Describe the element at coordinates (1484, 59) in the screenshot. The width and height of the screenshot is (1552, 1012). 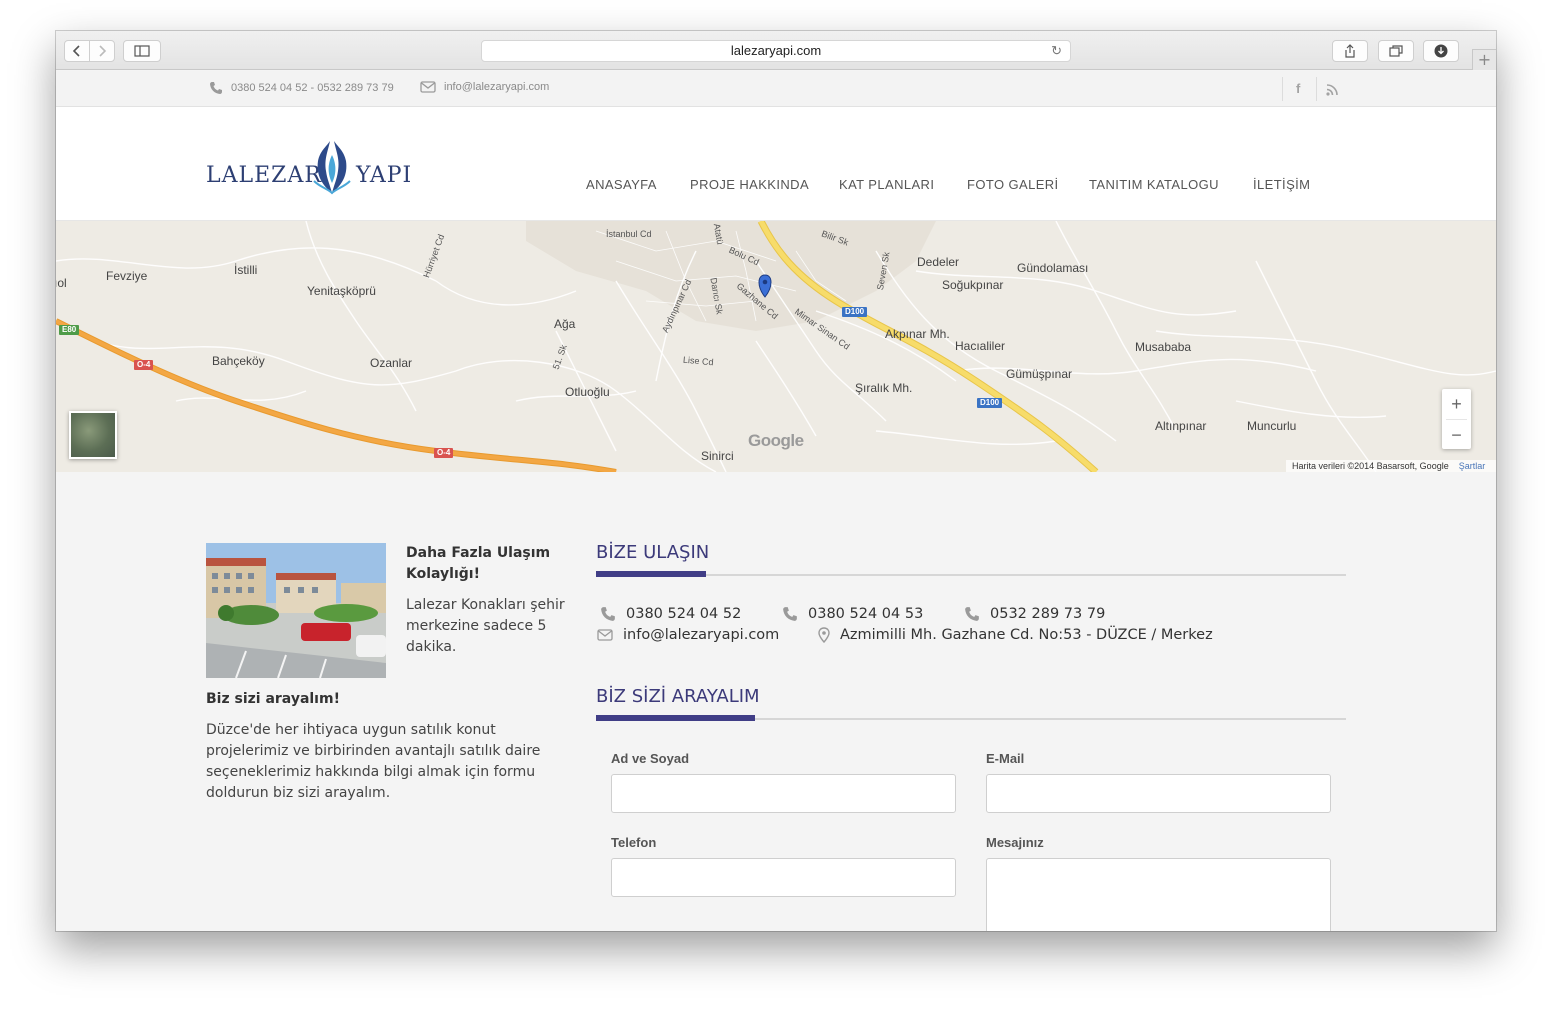
I see `new-tab-button: +` at that location.